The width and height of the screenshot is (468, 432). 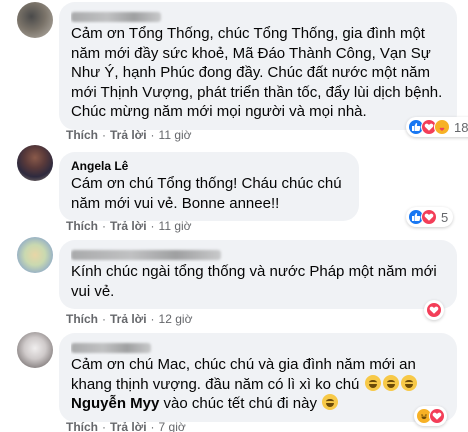 I want to click on reactions-summary: 5, so click(x=430, y=217).